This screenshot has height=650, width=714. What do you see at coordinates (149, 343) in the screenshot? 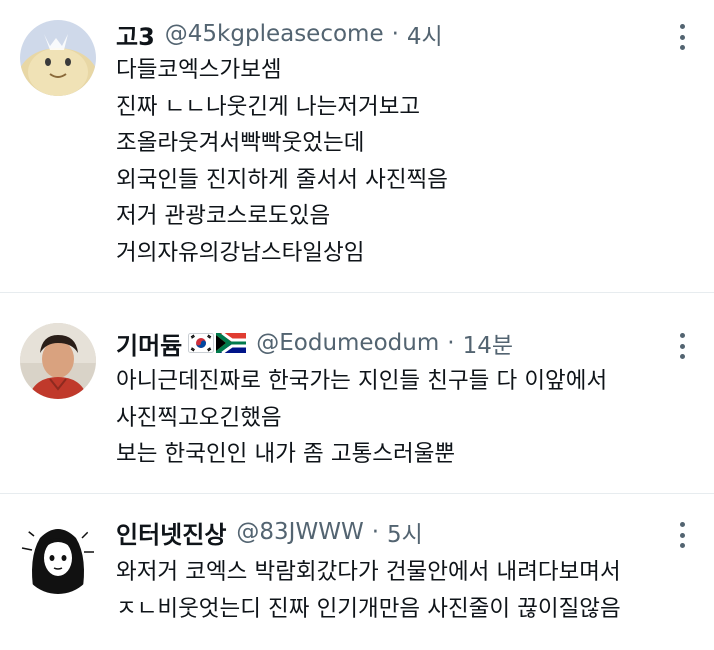
I see `display-name: 기머듐` at bounding box center [149, 343].